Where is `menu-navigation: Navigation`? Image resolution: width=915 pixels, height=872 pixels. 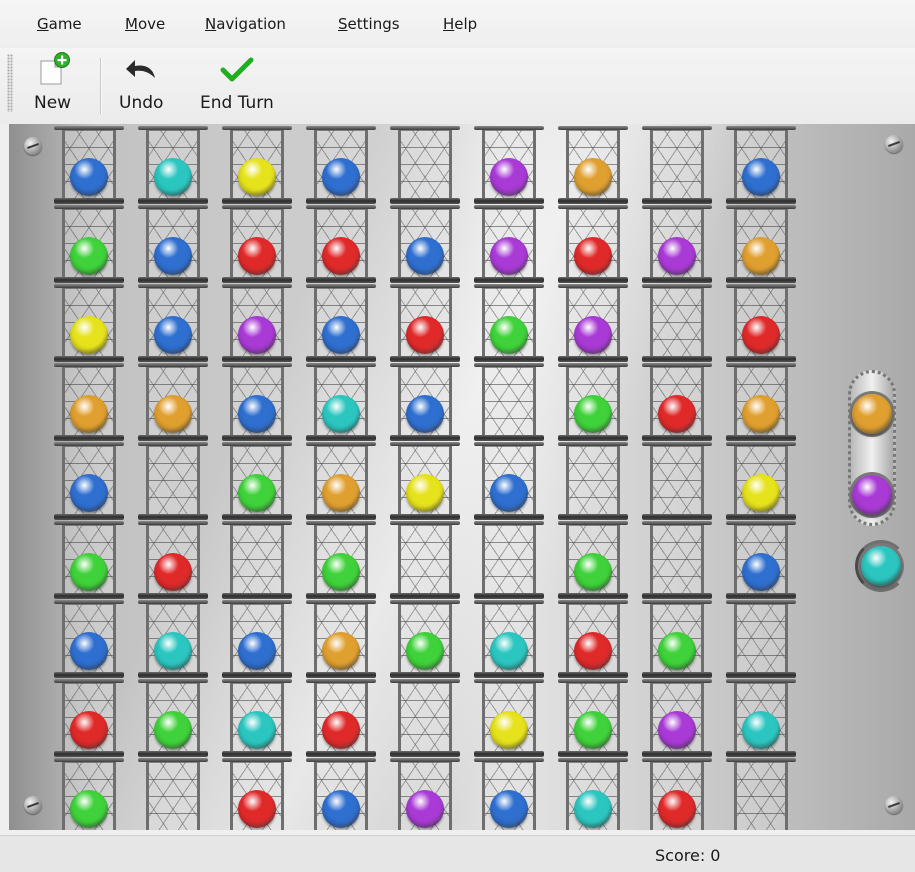 menu-navigation: Navigation is located at coordinates (245, 24).